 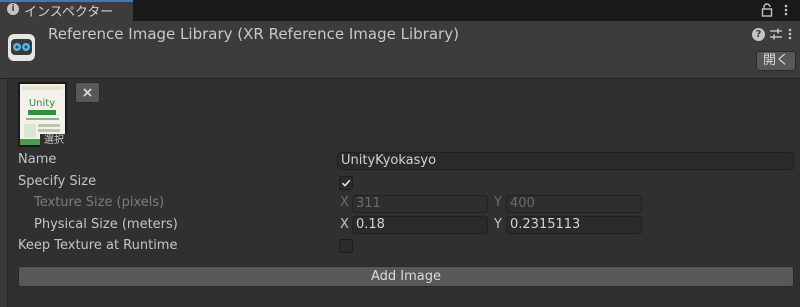 What do you see at coordinates (37, 159) in the screenshot?
I see `name-label: Name` at bounding box center [37, 159].